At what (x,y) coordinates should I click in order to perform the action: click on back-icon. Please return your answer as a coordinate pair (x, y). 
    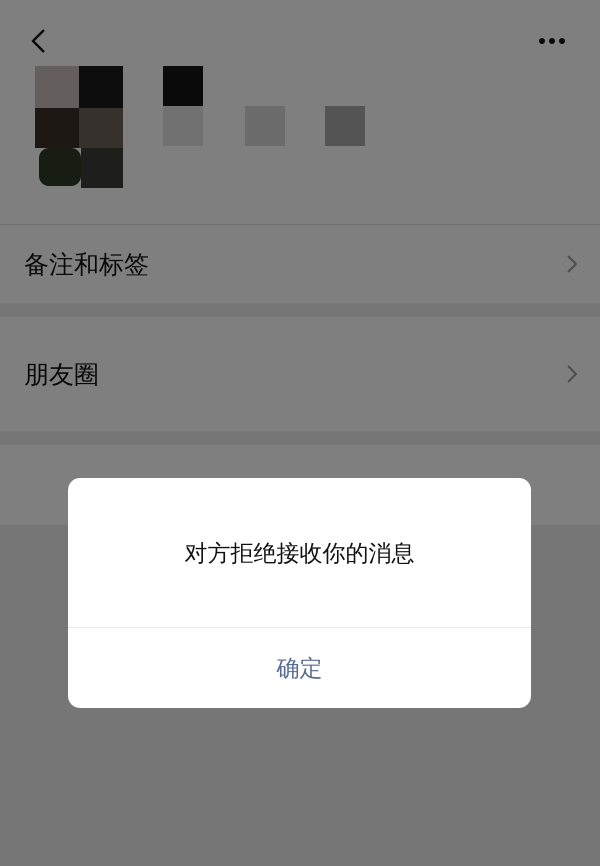
    Looking at the image, I should click on (38, 41).